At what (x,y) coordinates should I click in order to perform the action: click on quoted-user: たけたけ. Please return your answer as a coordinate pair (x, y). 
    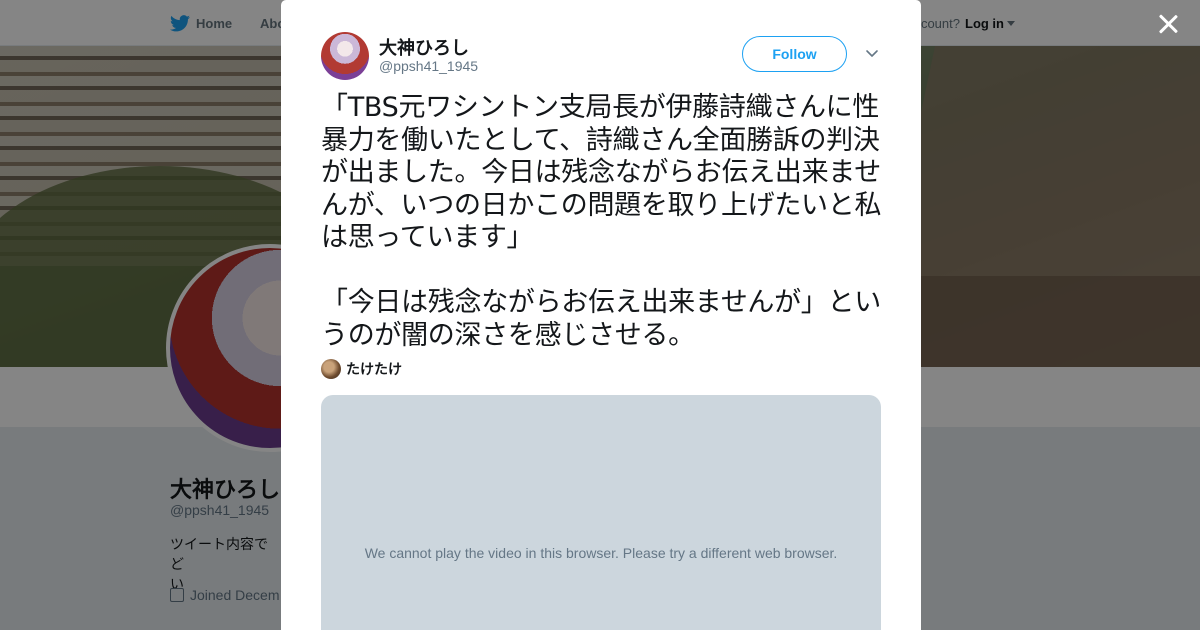
    Looking at the image, I should click on (361, 369).